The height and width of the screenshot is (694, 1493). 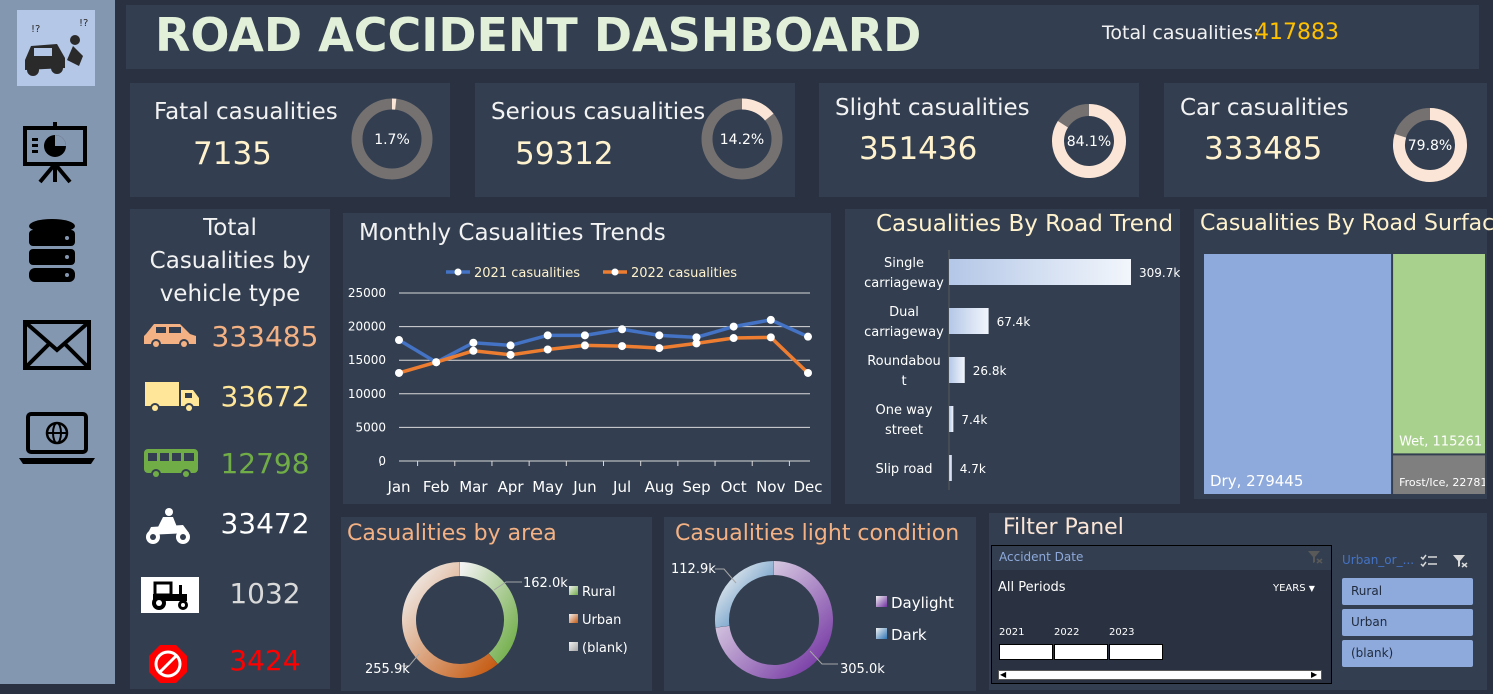 What do you see at coordinates (1014, 322) in the screenshot?
I see `bar-data-label: 67.4k` at bounding box center [1014, 322].